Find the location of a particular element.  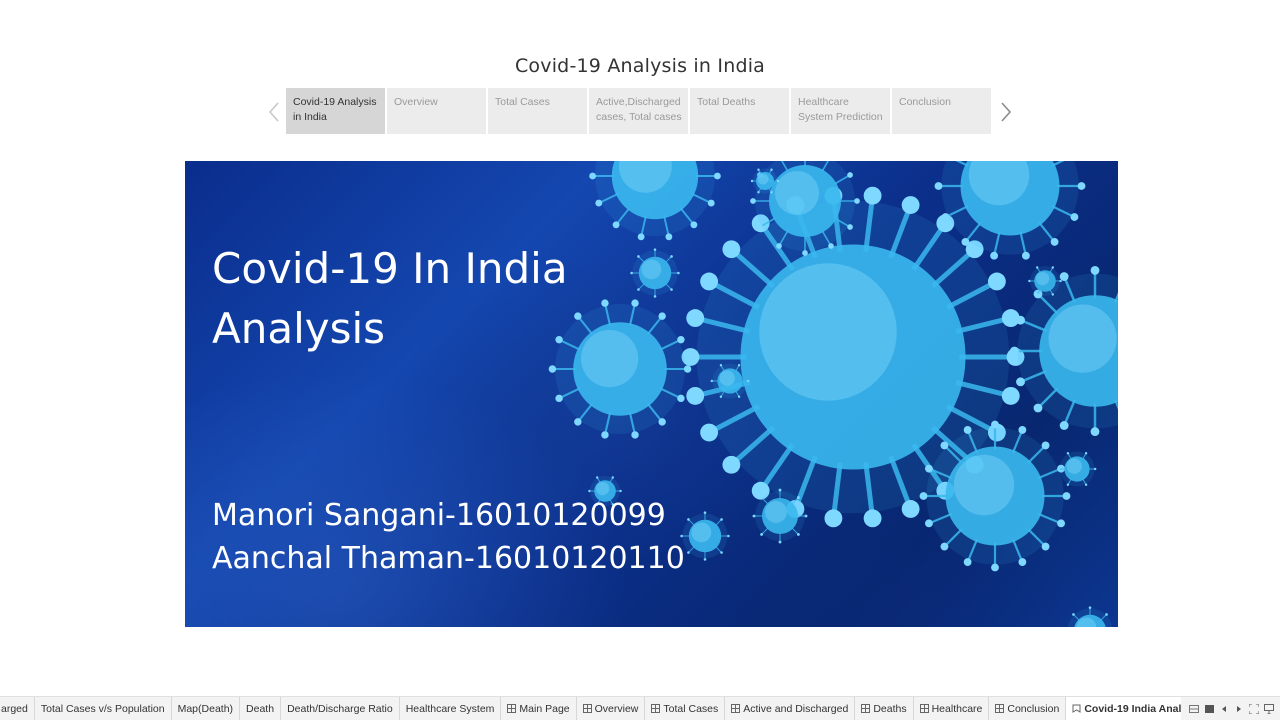

story-icon is located at coordinates (1076, 708).